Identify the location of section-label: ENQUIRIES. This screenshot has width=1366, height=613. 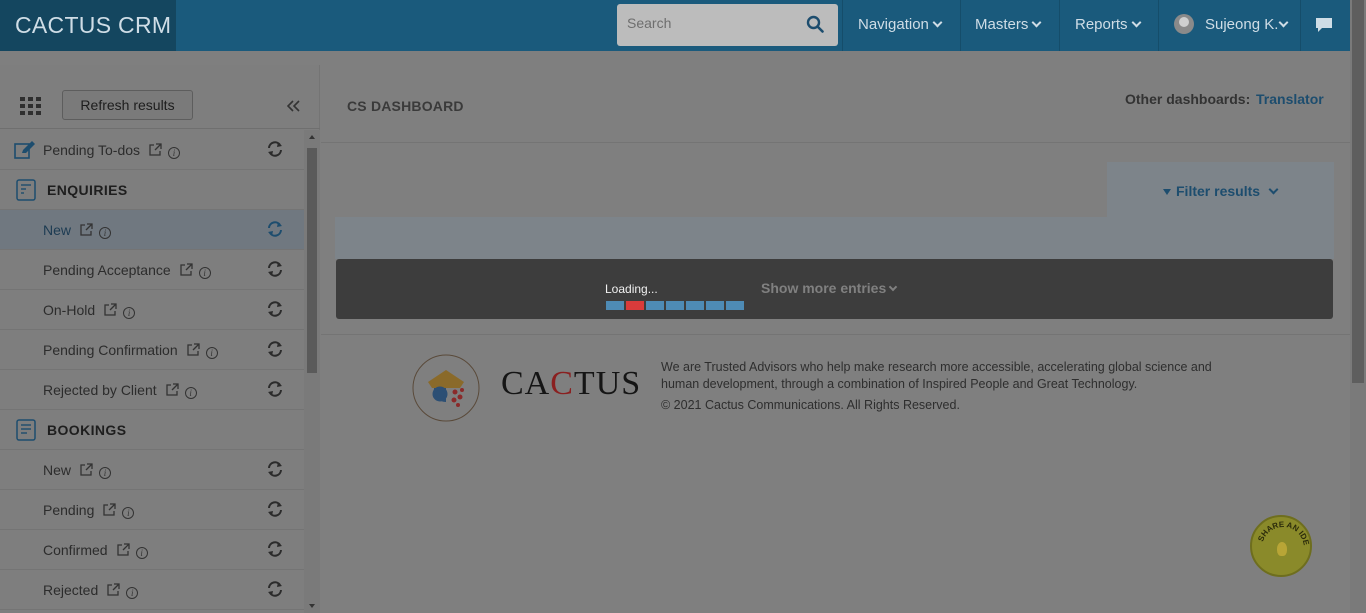
(87, 190).